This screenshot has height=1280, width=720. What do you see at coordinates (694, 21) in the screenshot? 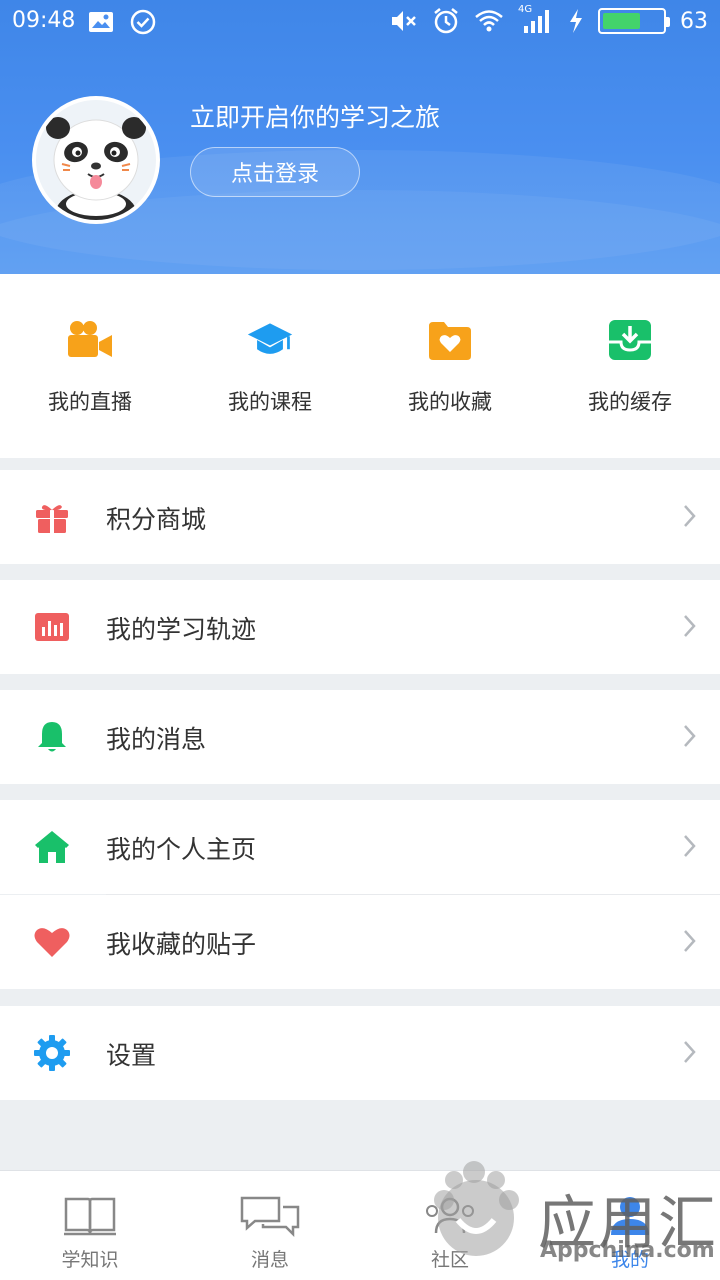
I see `battery-percent: 63` at bounding box center [694, 21].